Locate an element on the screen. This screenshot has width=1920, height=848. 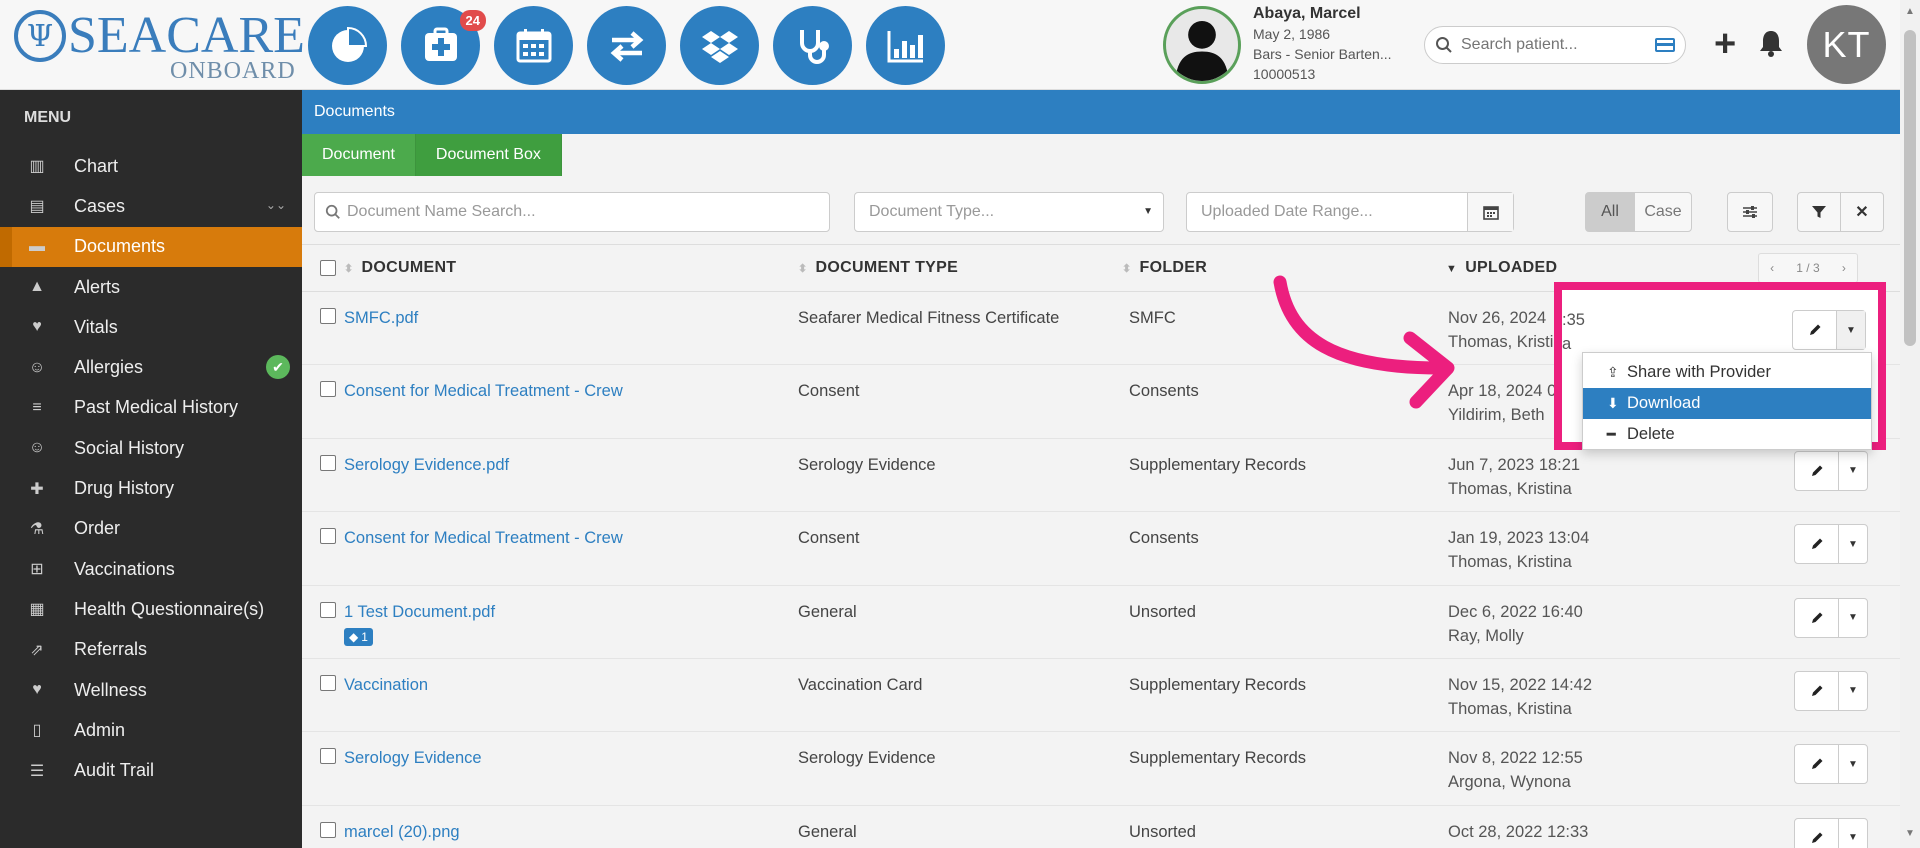
clear-filter-button: ✕ is located at coordinates (1862, 212).